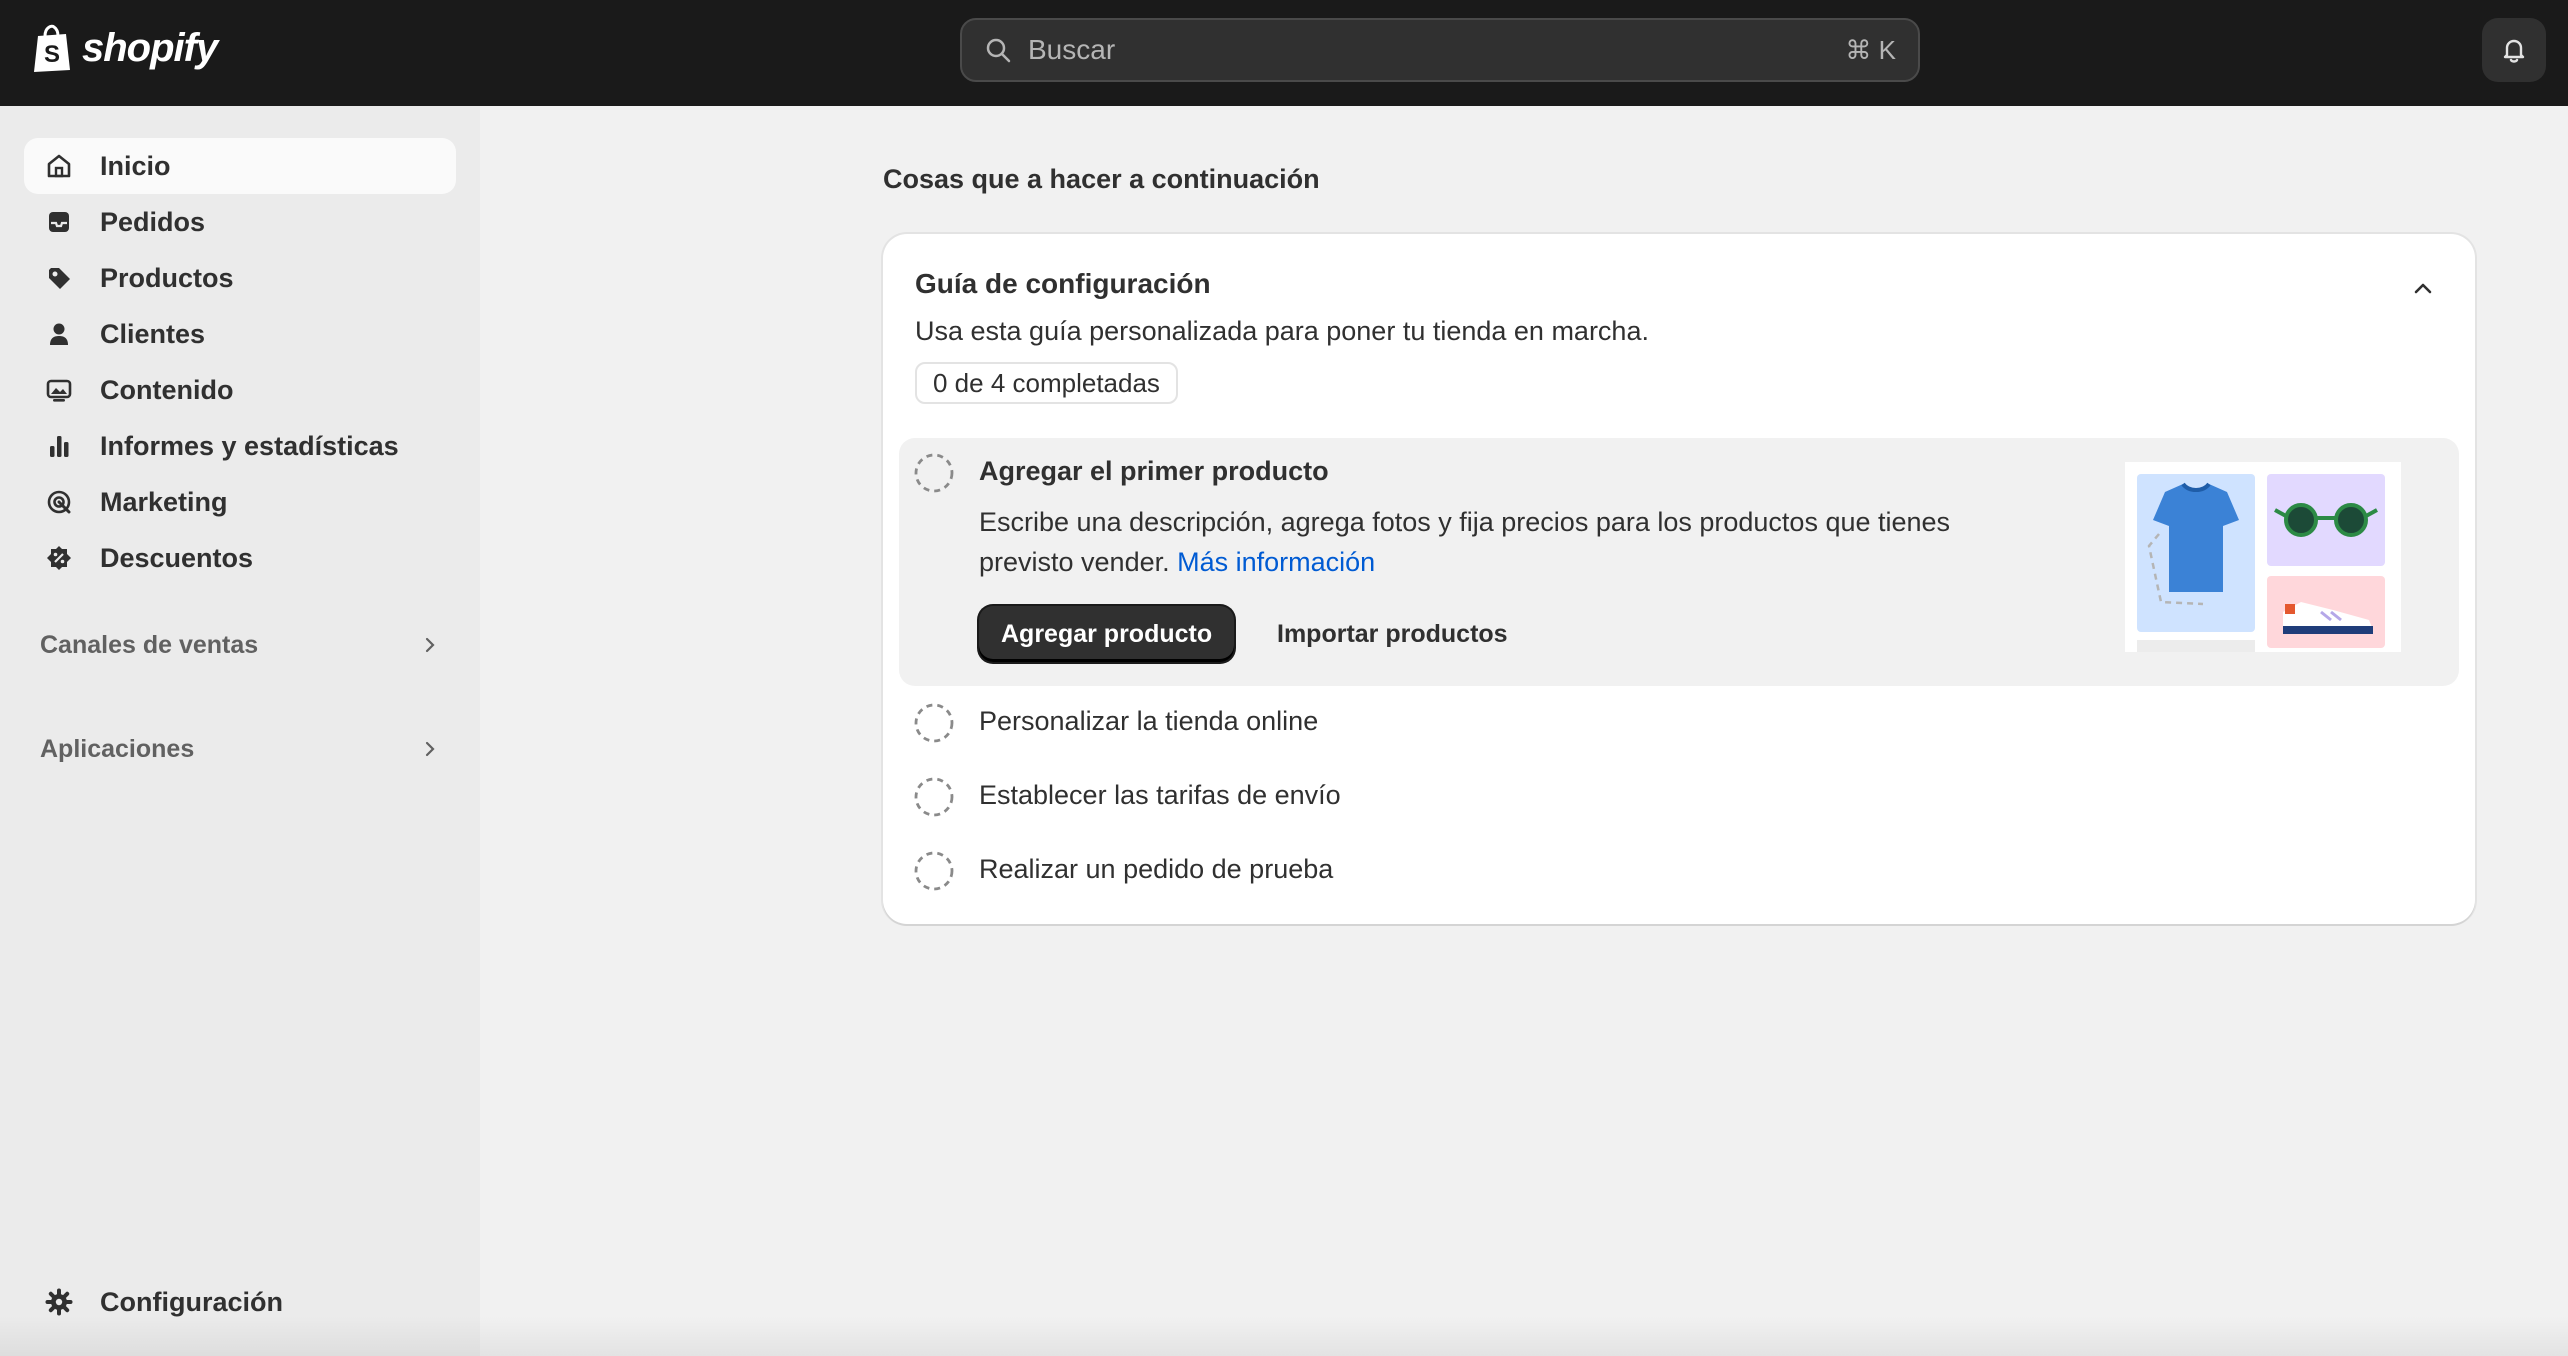 Image resolution: width=2568 pixels, height=1356 pixels. Describe the element at coordinates (149, 644) in the screenshot. I see `section-label: Canales de ventas` at that location.